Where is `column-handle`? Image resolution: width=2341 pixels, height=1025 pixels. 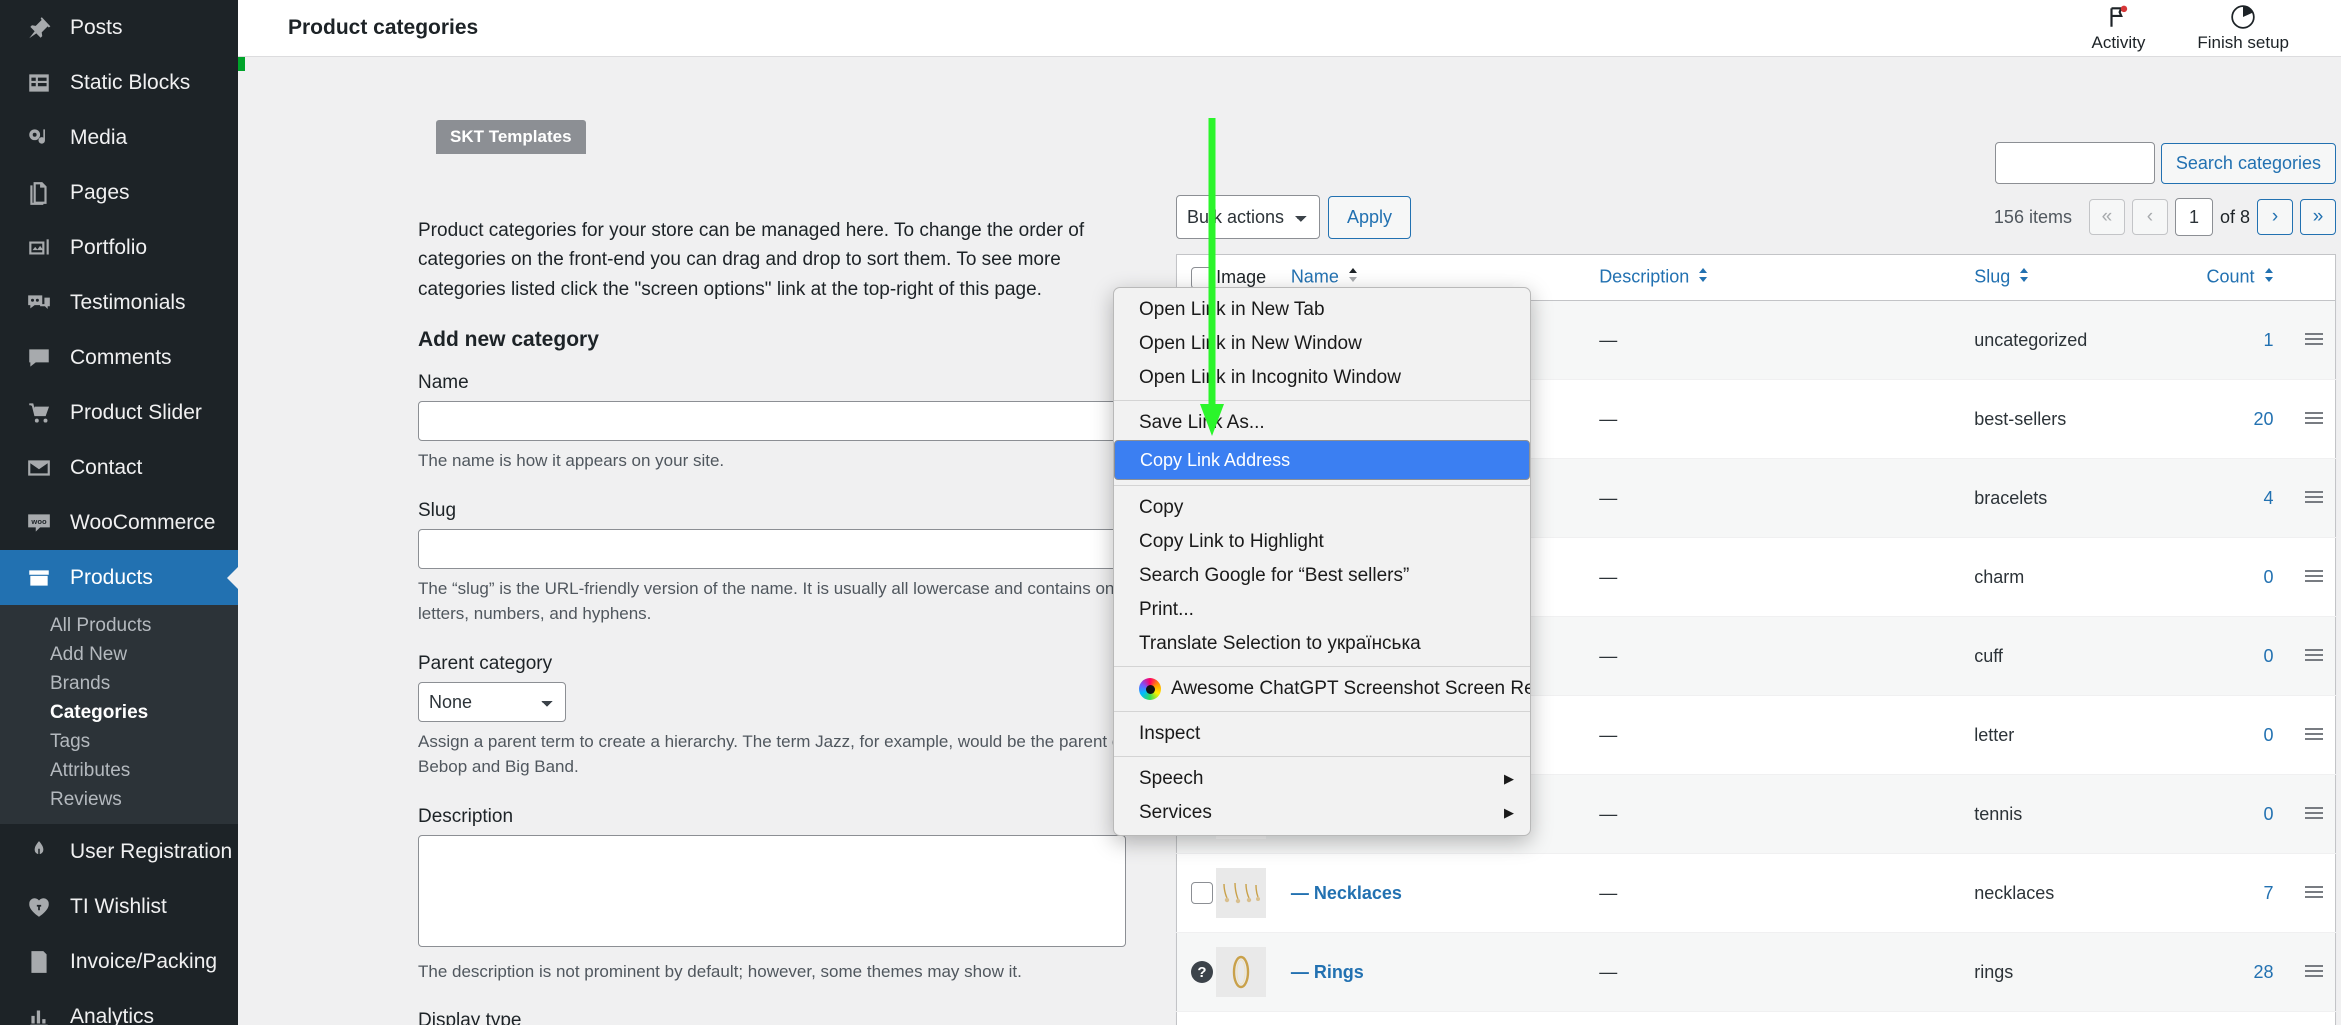
column-handle is located at coordinates (2314, 277).